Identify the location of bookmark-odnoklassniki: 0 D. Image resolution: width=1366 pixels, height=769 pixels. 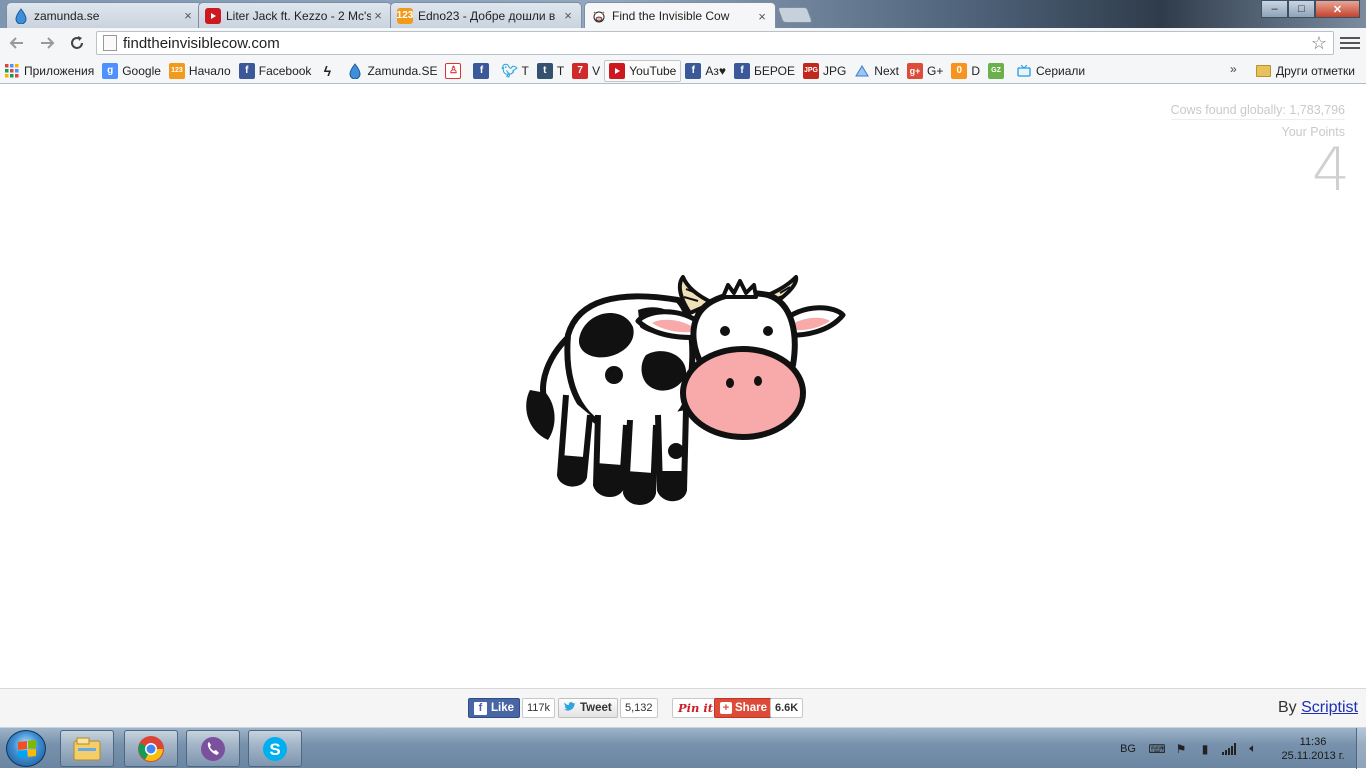
(965, 71).